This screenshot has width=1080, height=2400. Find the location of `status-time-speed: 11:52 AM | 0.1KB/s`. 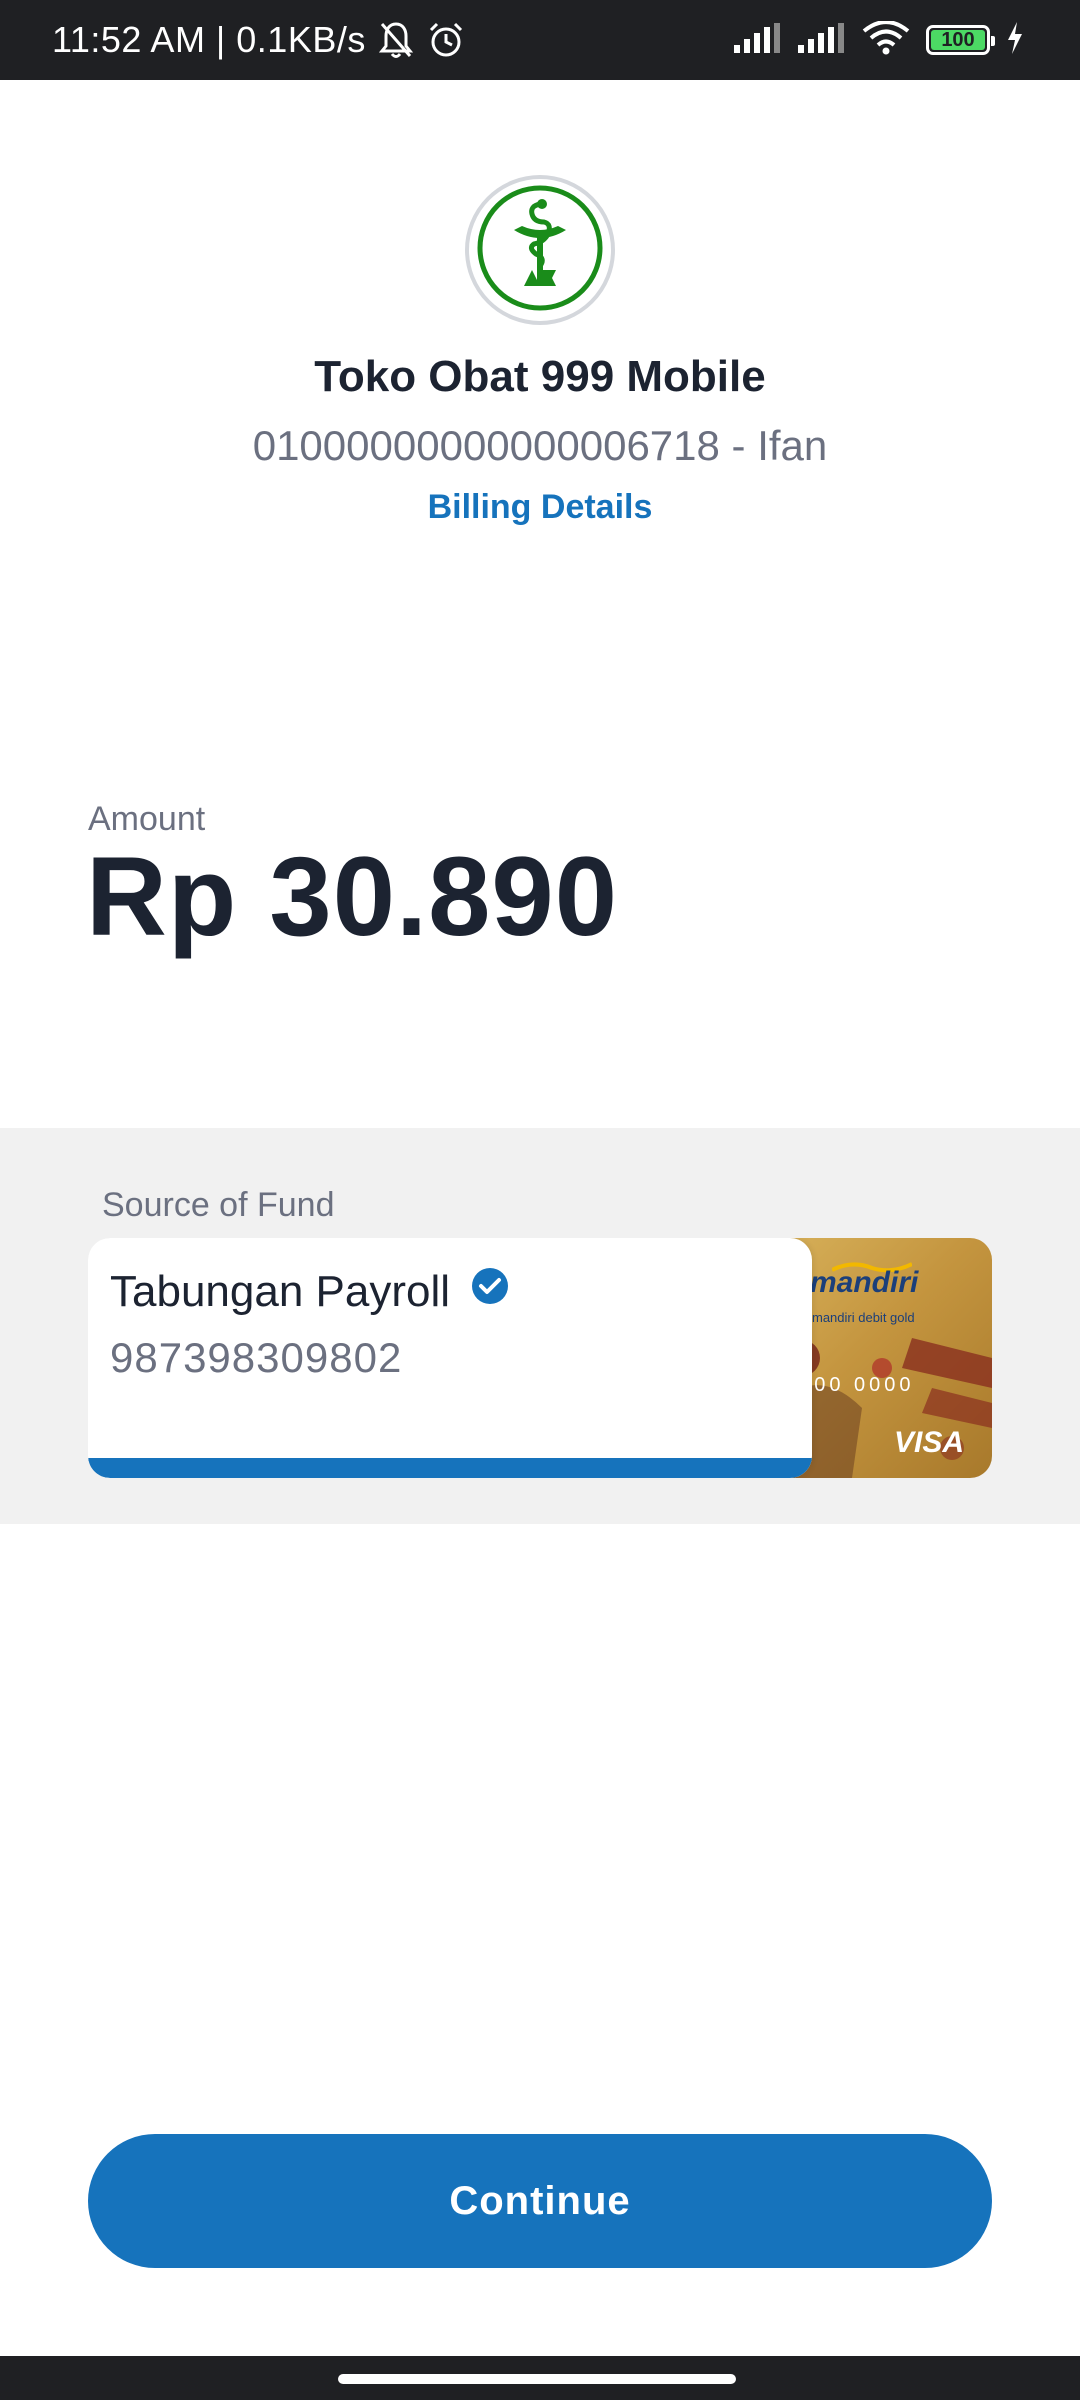

status-time-speed: 11:52 AM | 0.1KB/s is located at coordinates (209, 39).